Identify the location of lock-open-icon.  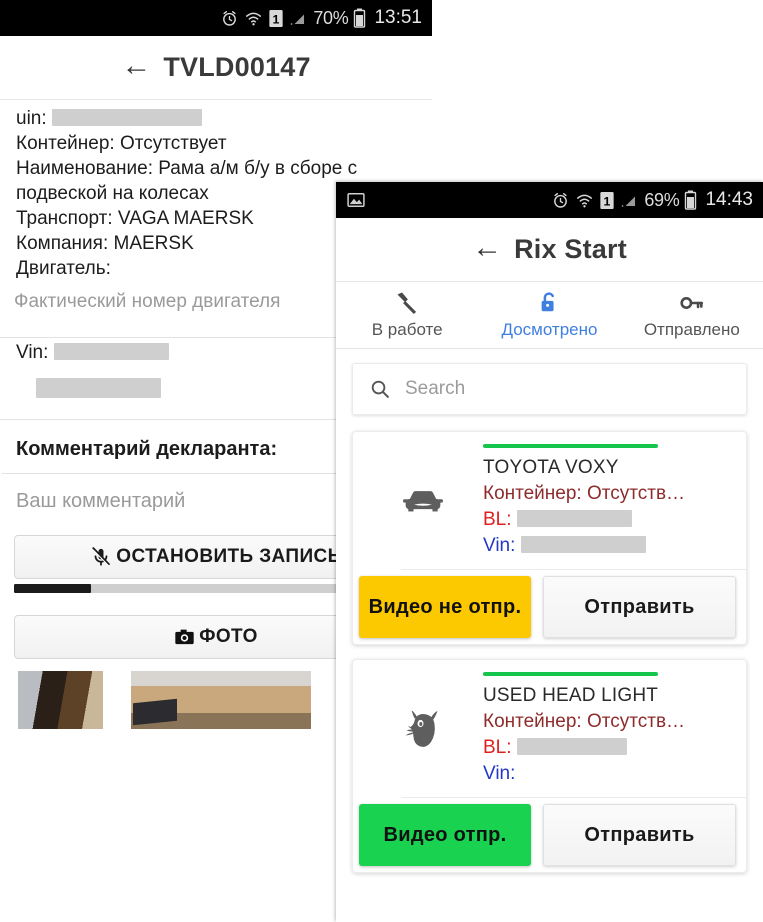
(548, 302).